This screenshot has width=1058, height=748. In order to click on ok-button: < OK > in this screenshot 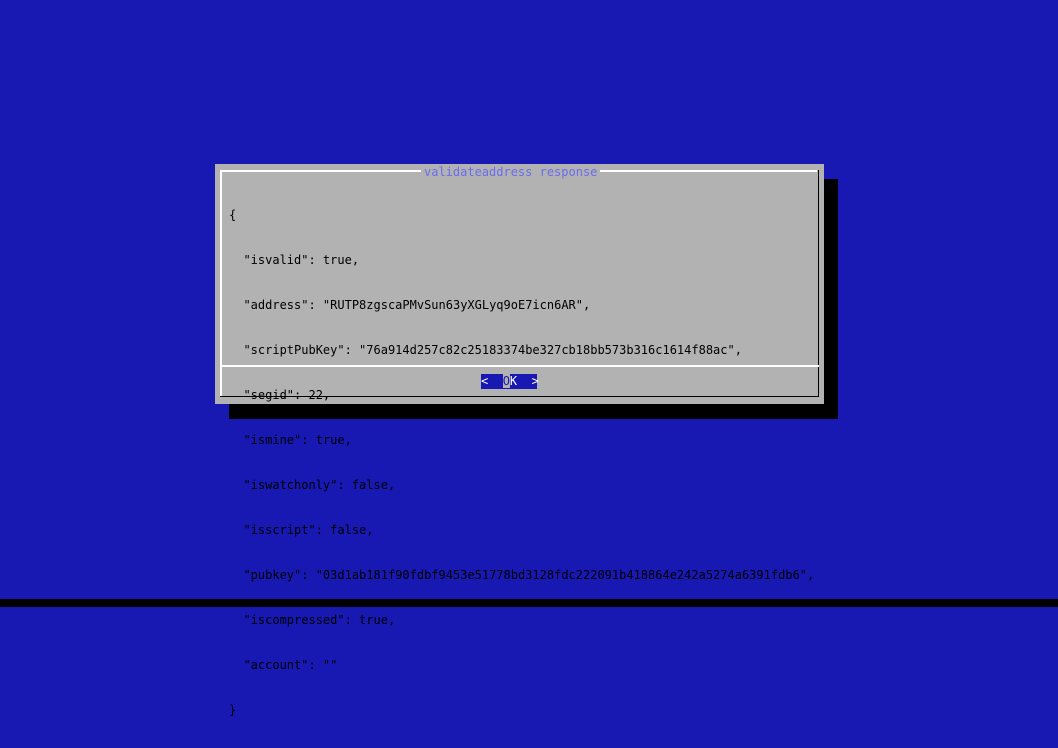, I will do `click(510, 381)`.